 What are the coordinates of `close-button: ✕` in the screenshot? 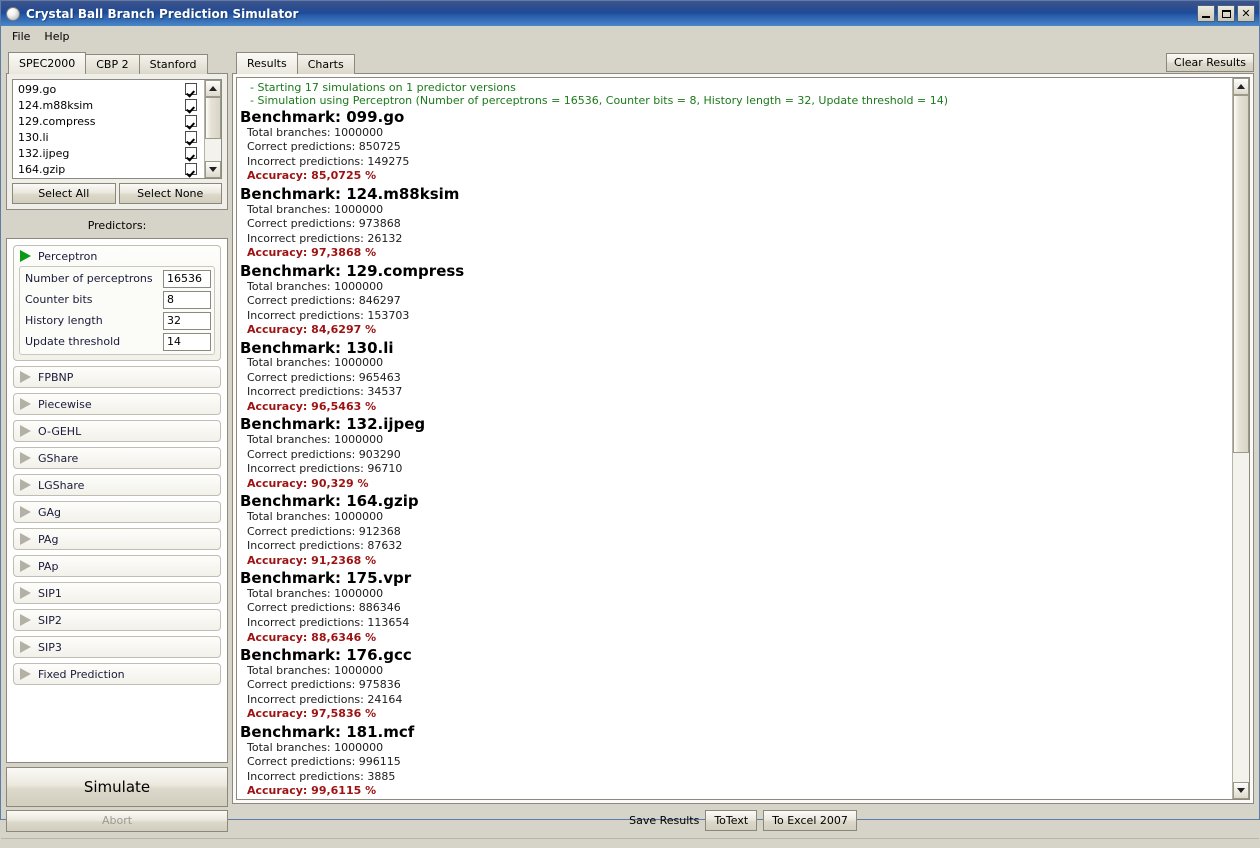 It's located at (1246, 13).